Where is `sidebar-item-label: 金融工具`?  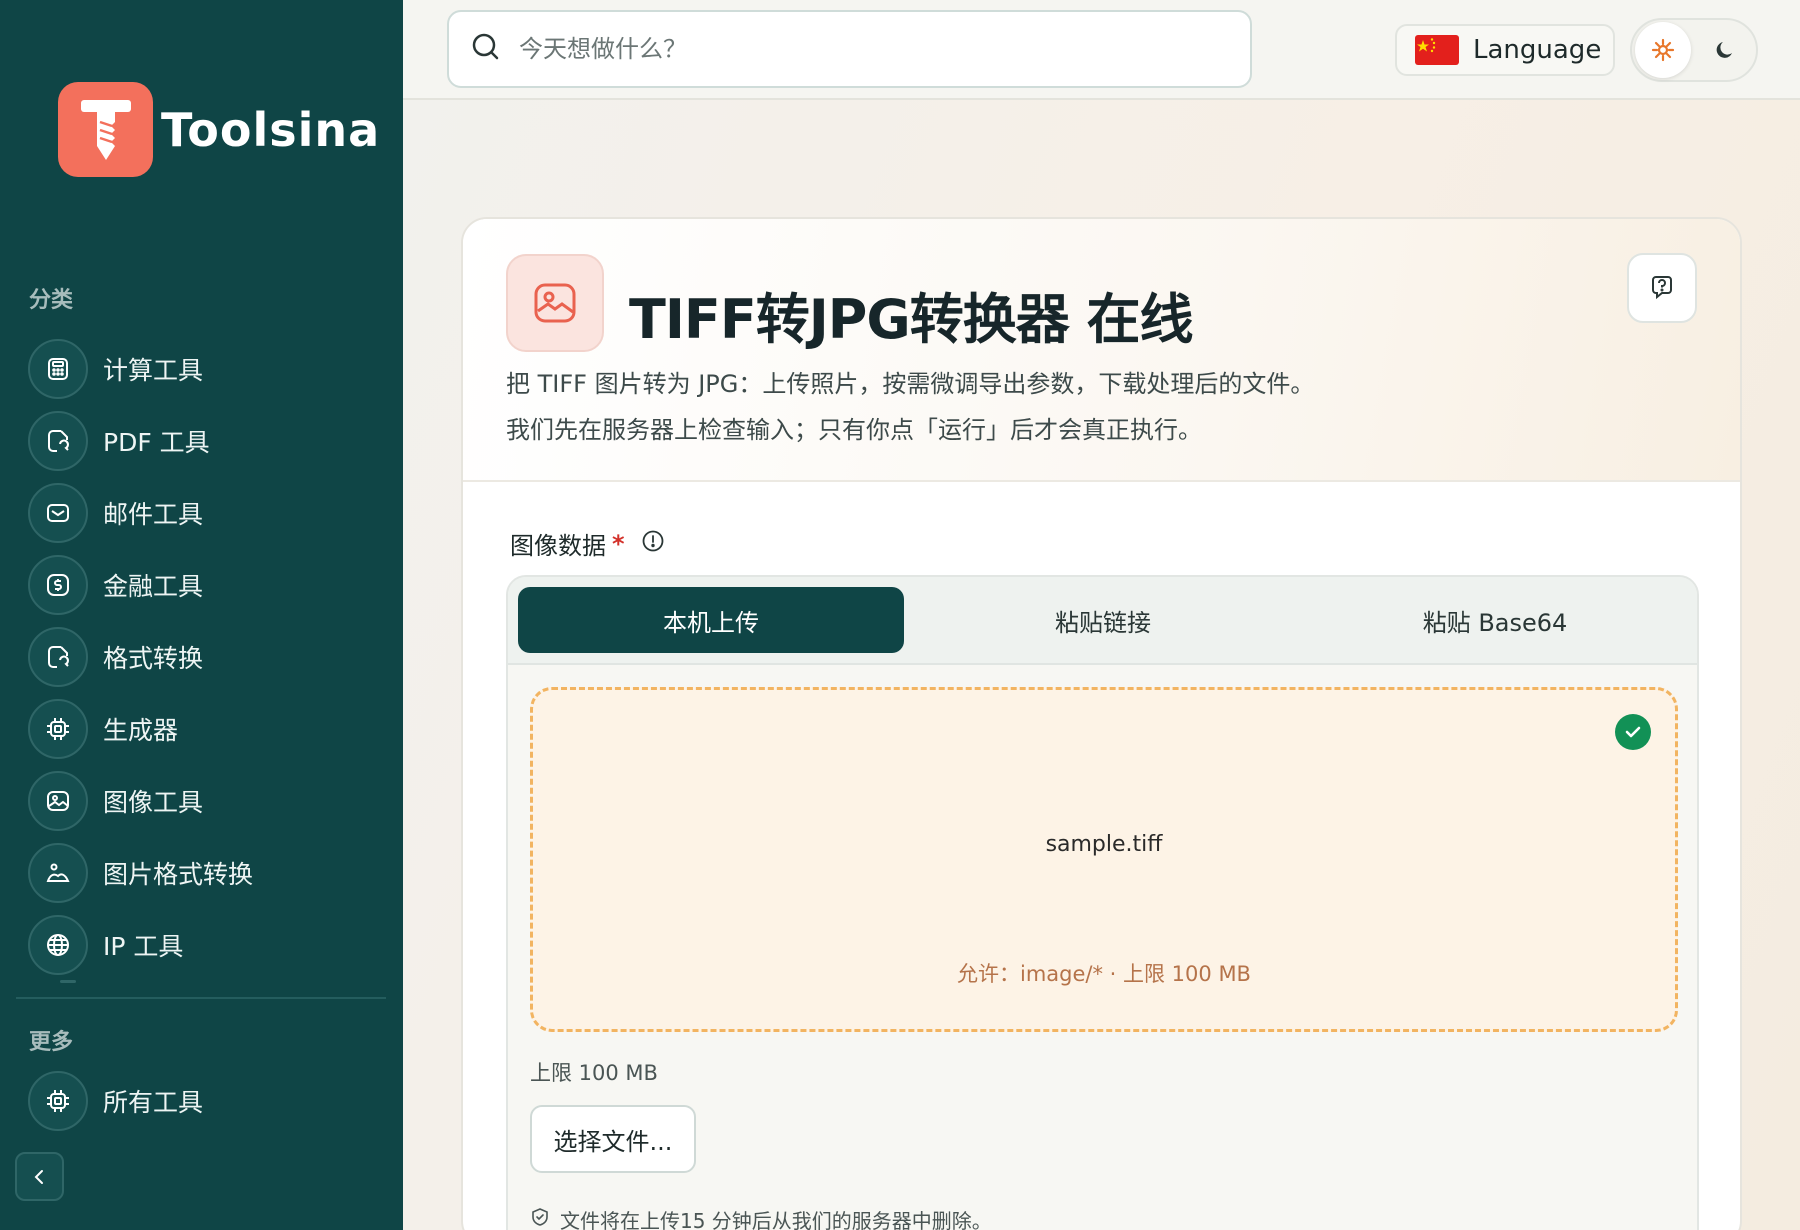
sidebar-item-label: 金融工具 is located at coordinates (153, 586).